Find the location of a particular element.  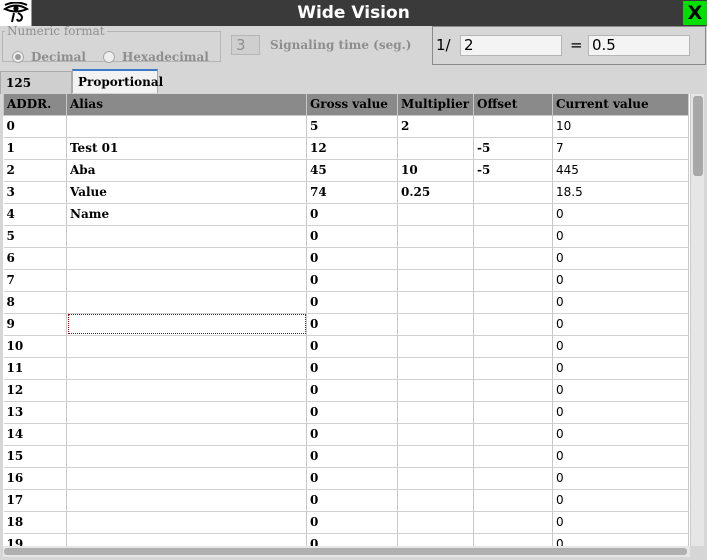

table-row: 18 0 0 is located at coordinates (346, 522).